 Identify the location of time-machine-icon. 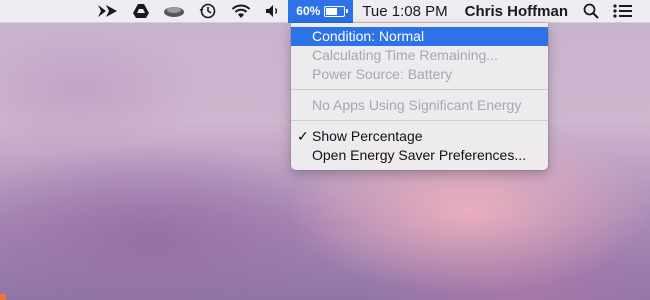
(208, 11).